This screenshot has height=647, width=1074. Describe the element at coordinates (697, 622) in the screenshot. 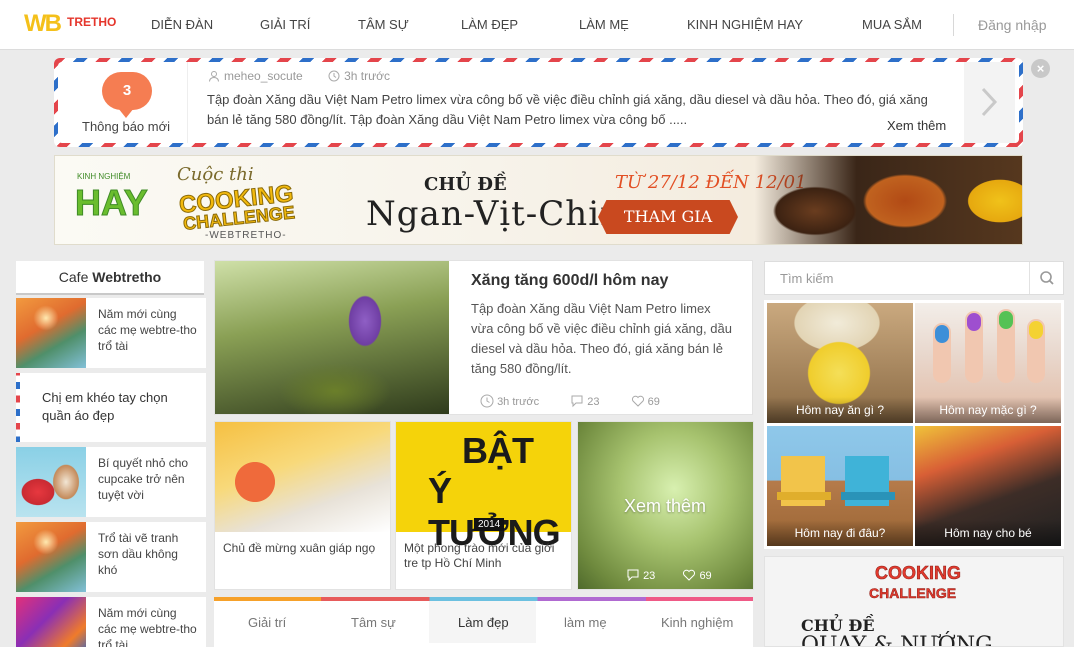

I see `tab-kinh-nghiem: Kinh nghiệm` at that location.